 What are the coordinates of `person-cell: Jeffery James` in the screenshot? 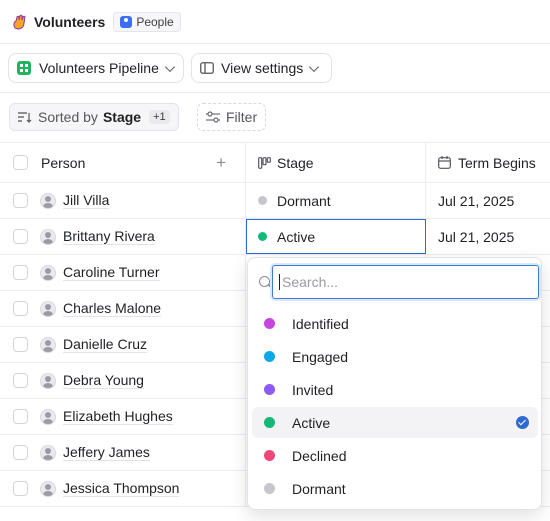 It's located at (143, 452).